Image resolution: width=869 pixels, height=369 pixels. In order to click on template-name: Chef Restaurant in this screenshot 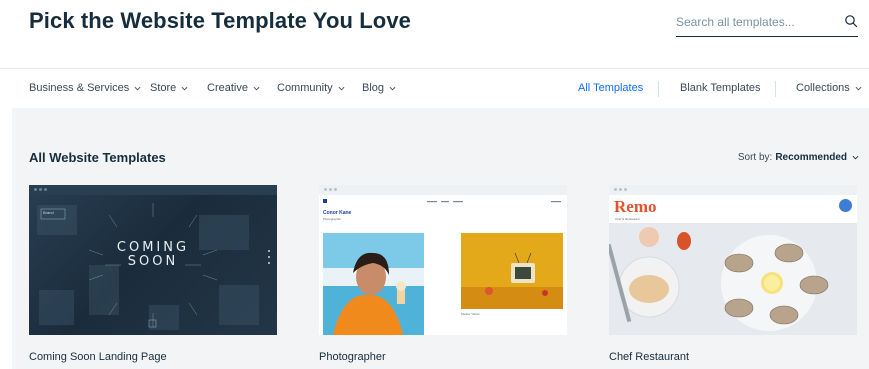, I will do `click(649, 357)`.